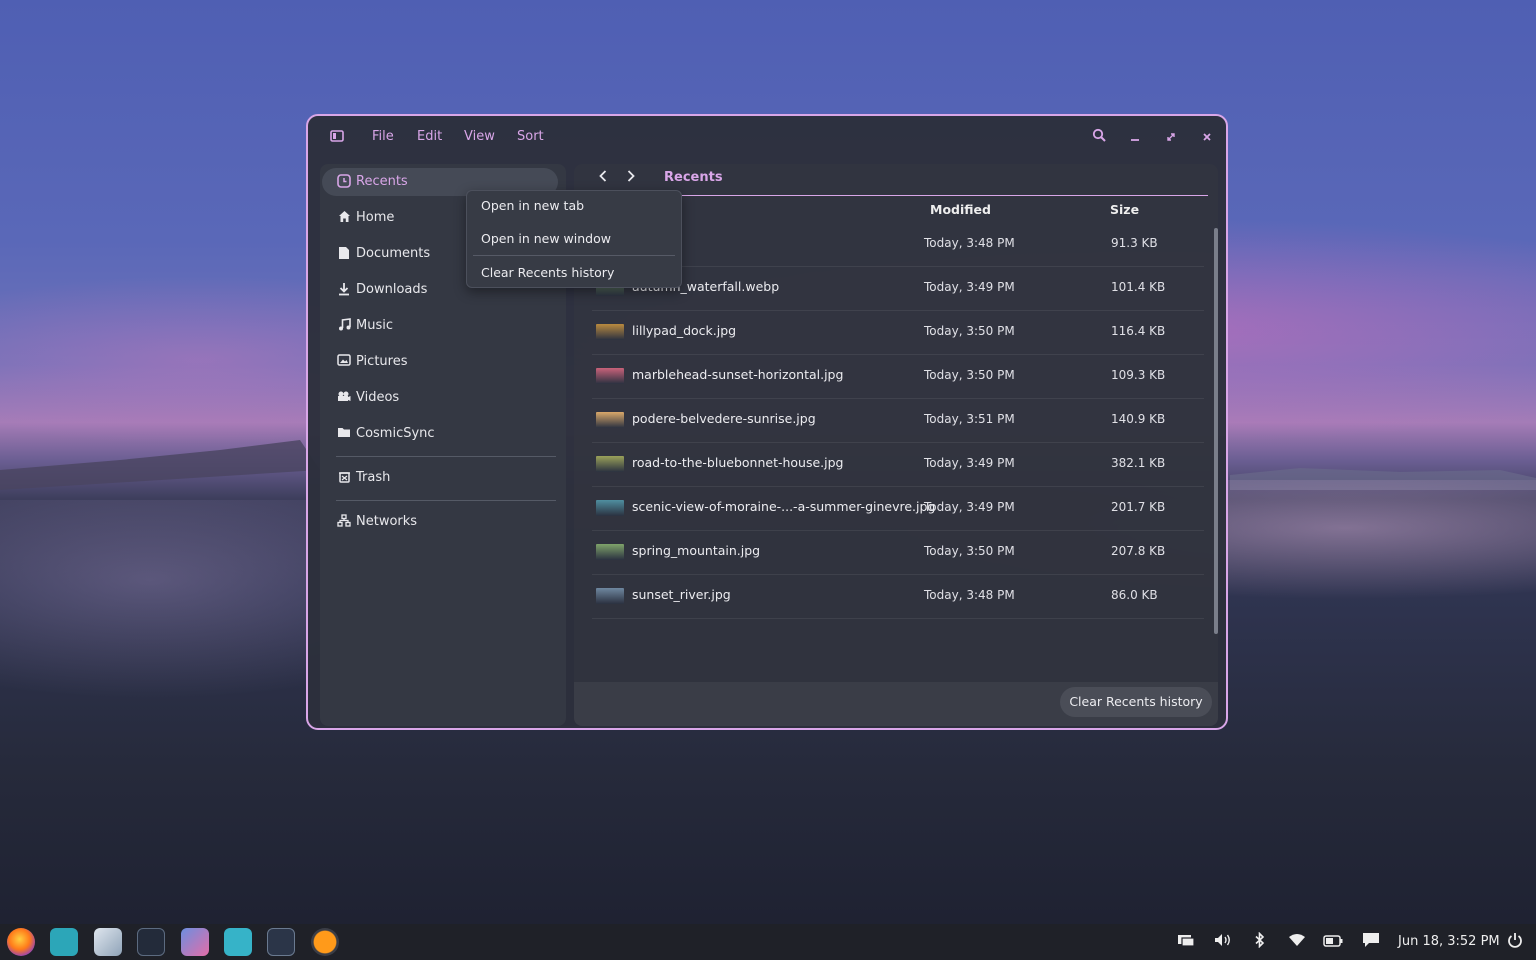 This screenshot has height=960, width=1536. I want to click on firefox-icon, so click(21, 942).